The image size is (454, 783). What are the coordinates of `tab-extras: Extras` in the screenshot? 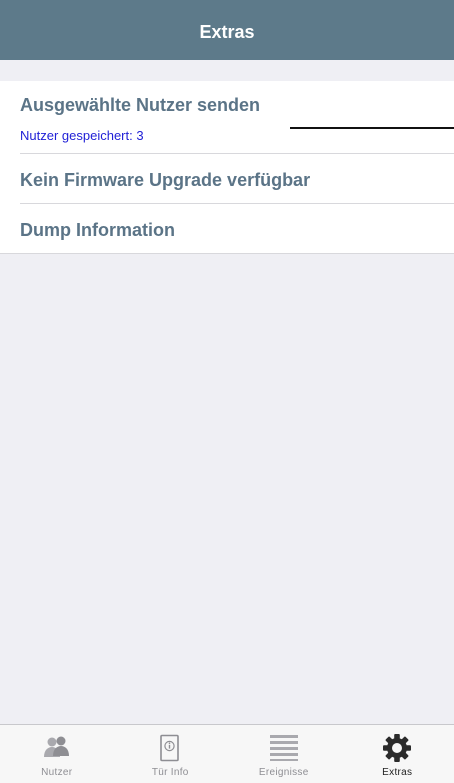 It's located at (397, 754).